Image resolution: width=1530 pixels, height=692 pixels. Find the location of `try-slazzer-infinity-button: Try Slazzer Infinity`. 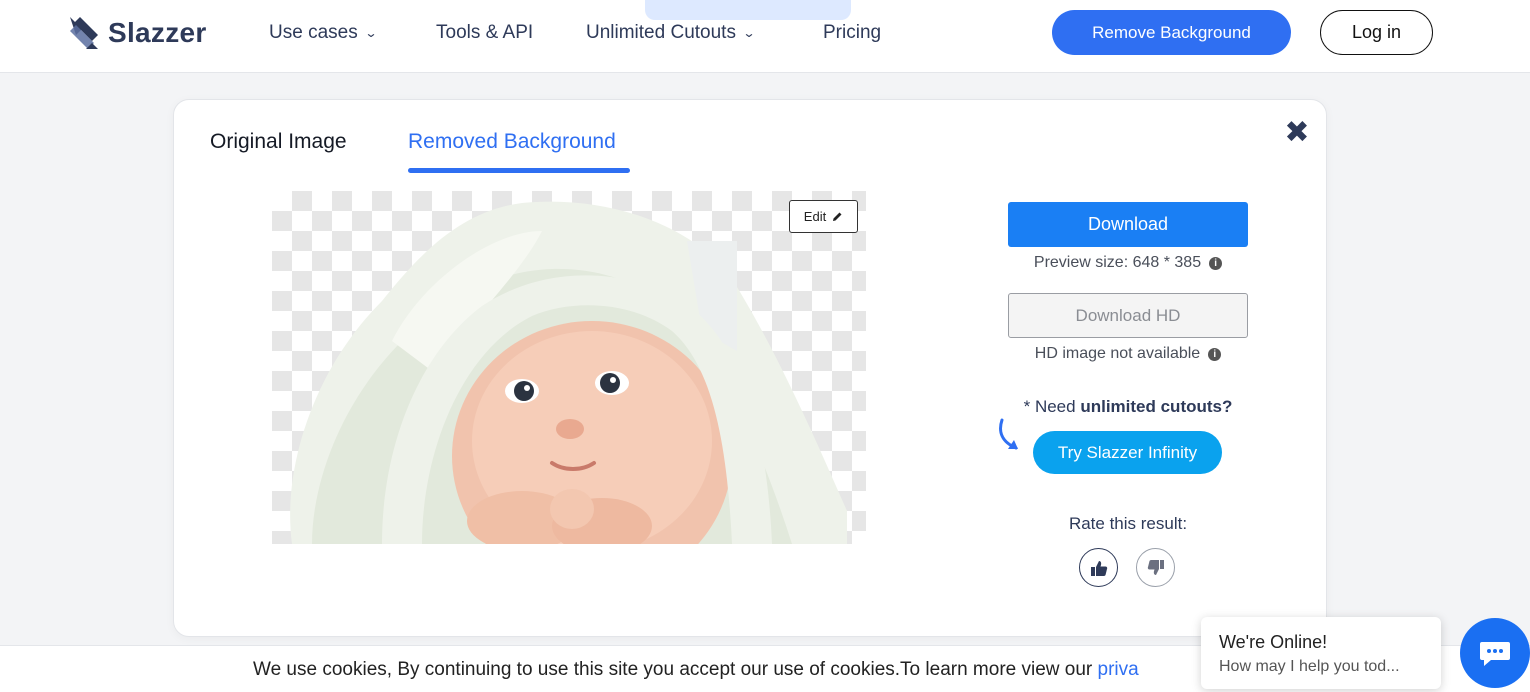

try-slazzer-infinity-button: Try Slazzer Infinity is located at coordinates (1127, 452).